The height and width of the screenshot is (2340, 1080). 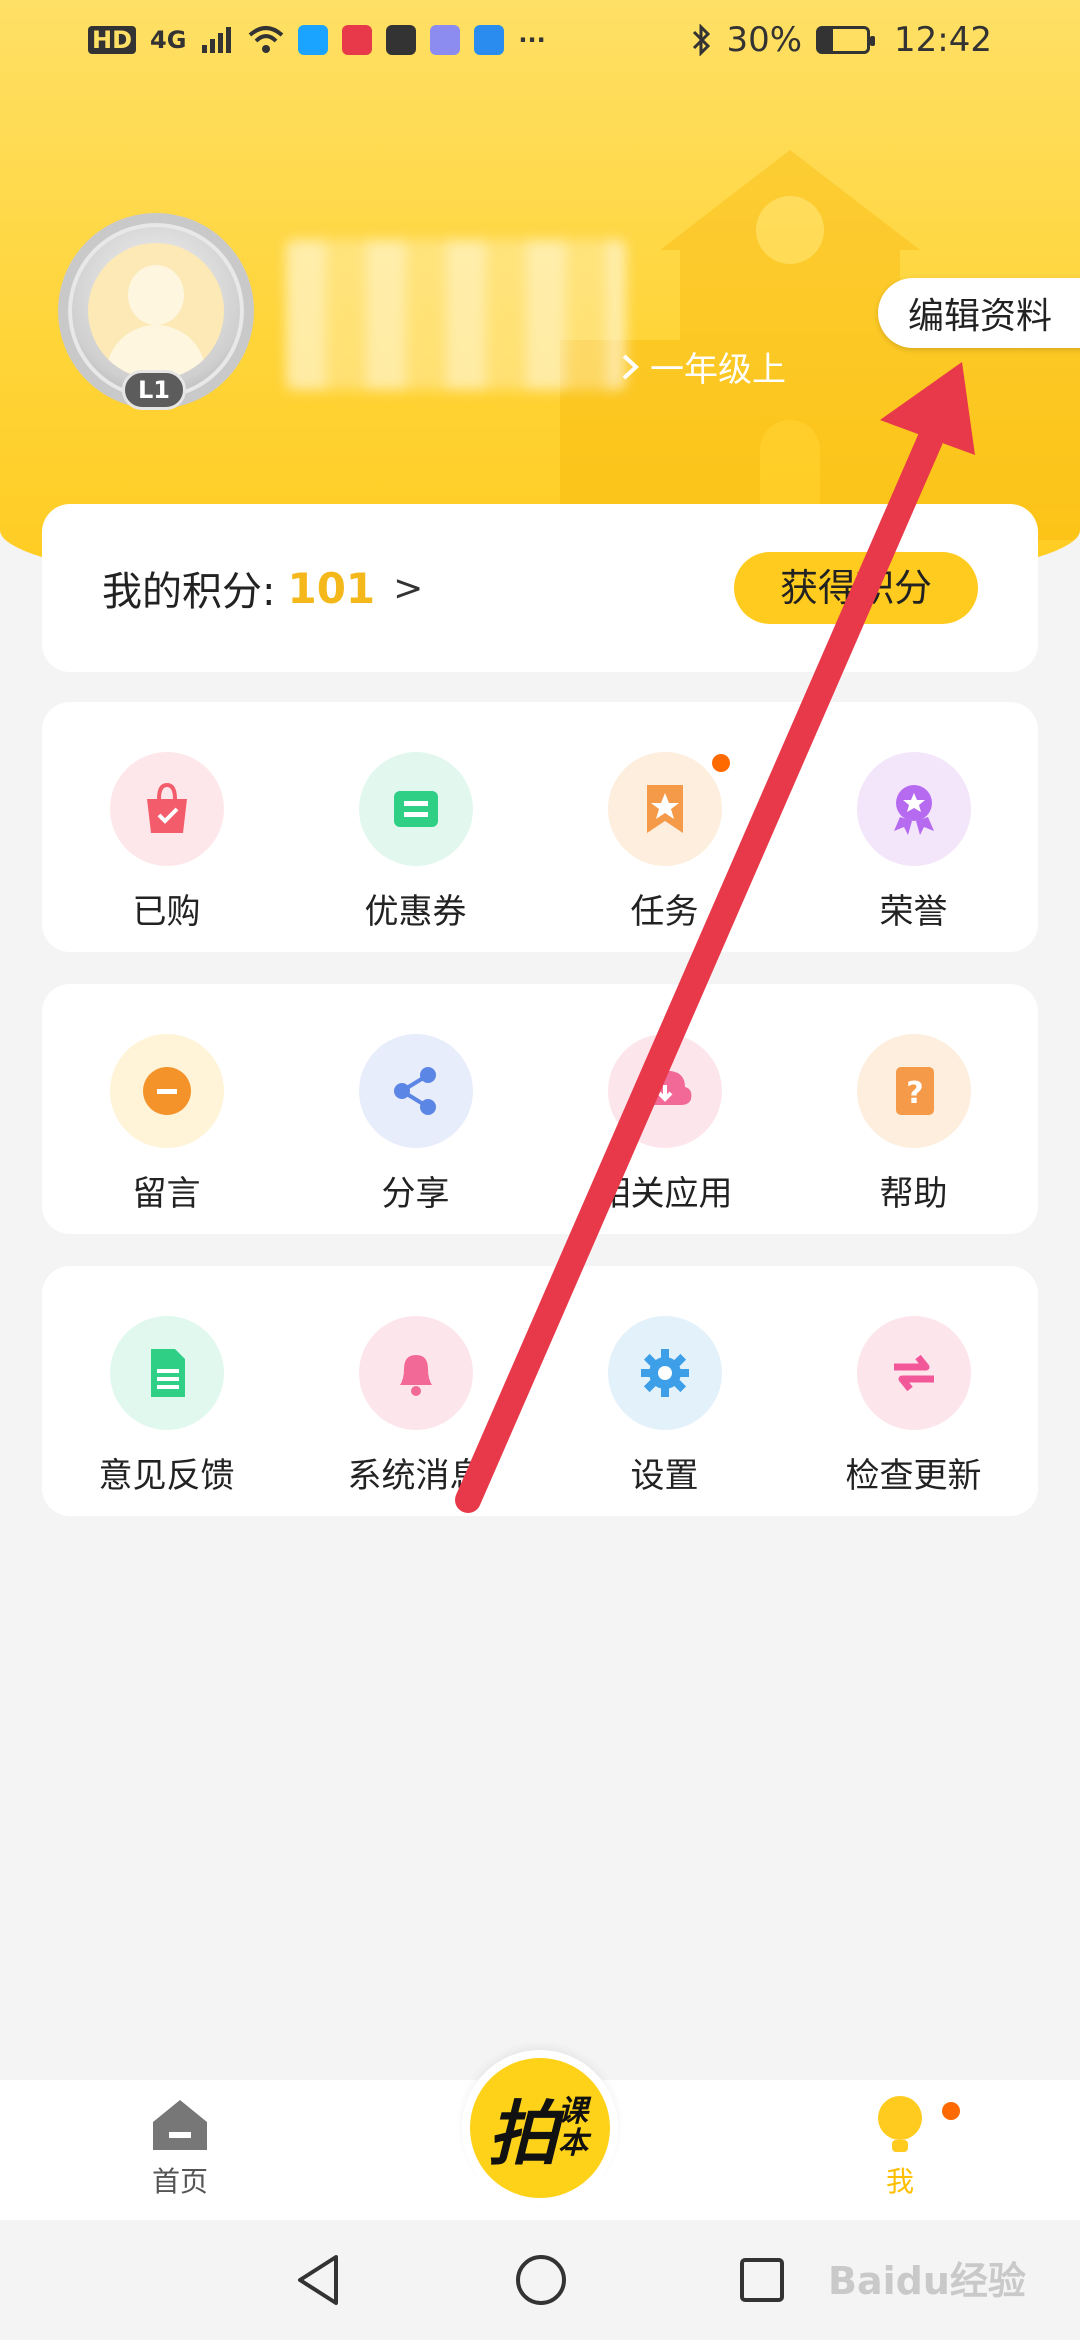 What do you see at coordinates (401, 40) in the screenshot?
I see `huawei-app-icon` at bounding box center [401, 40].